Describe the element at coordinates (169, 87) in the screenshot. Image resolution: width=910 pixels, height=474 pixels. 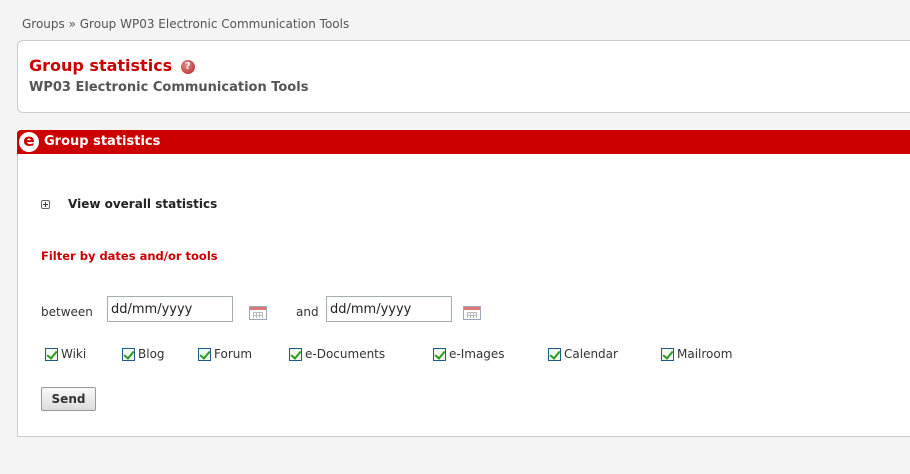
I see `group-name: WP03 Electronic Communication Tools` at that location.